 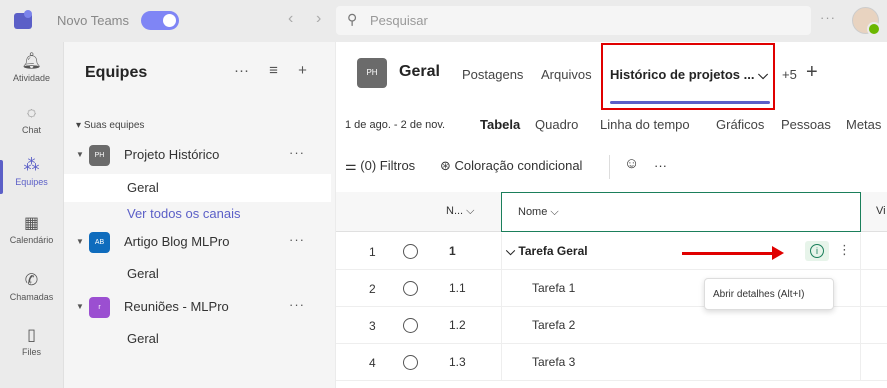 What do you see at coordinates (31, 61) in the screenshot?
I see `bell-icon: 🔔︎` at bounding box center [31, 61].